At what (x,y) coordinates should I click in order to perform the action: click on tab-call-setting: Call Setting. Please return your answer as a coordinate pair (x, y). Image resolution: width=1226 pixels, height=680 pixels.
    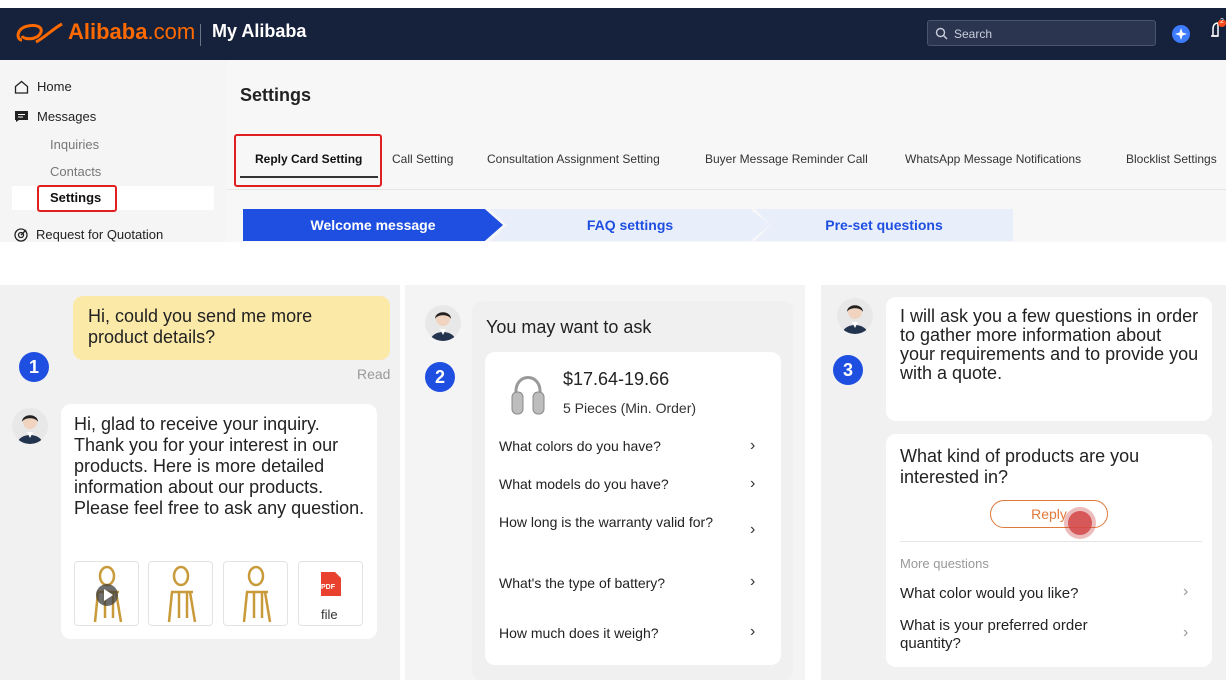
    Looking at the image, I should click on (422, 159).